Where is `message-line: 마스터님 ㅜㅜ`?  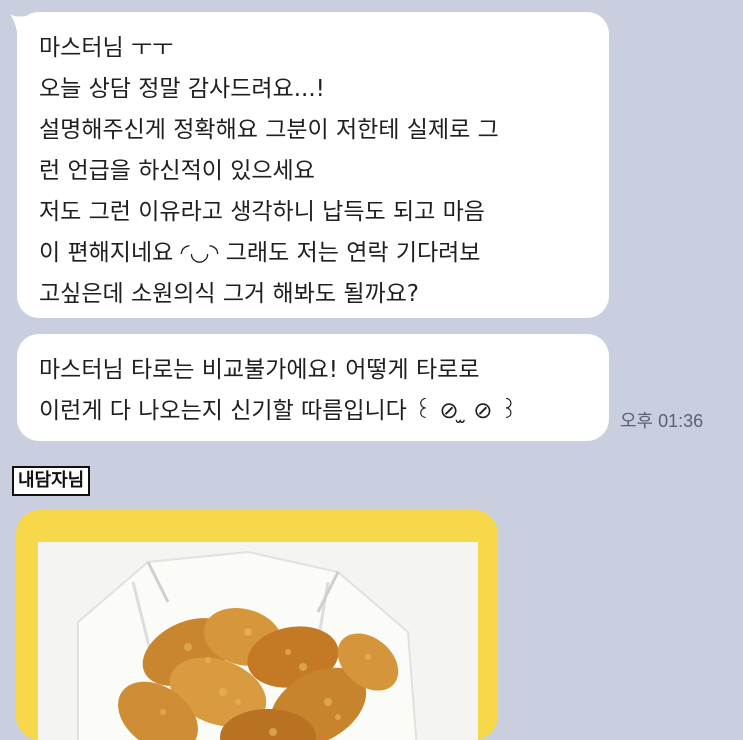
message-line: 마스터님 ㅜㅜ is located at coordinates (106, 48).